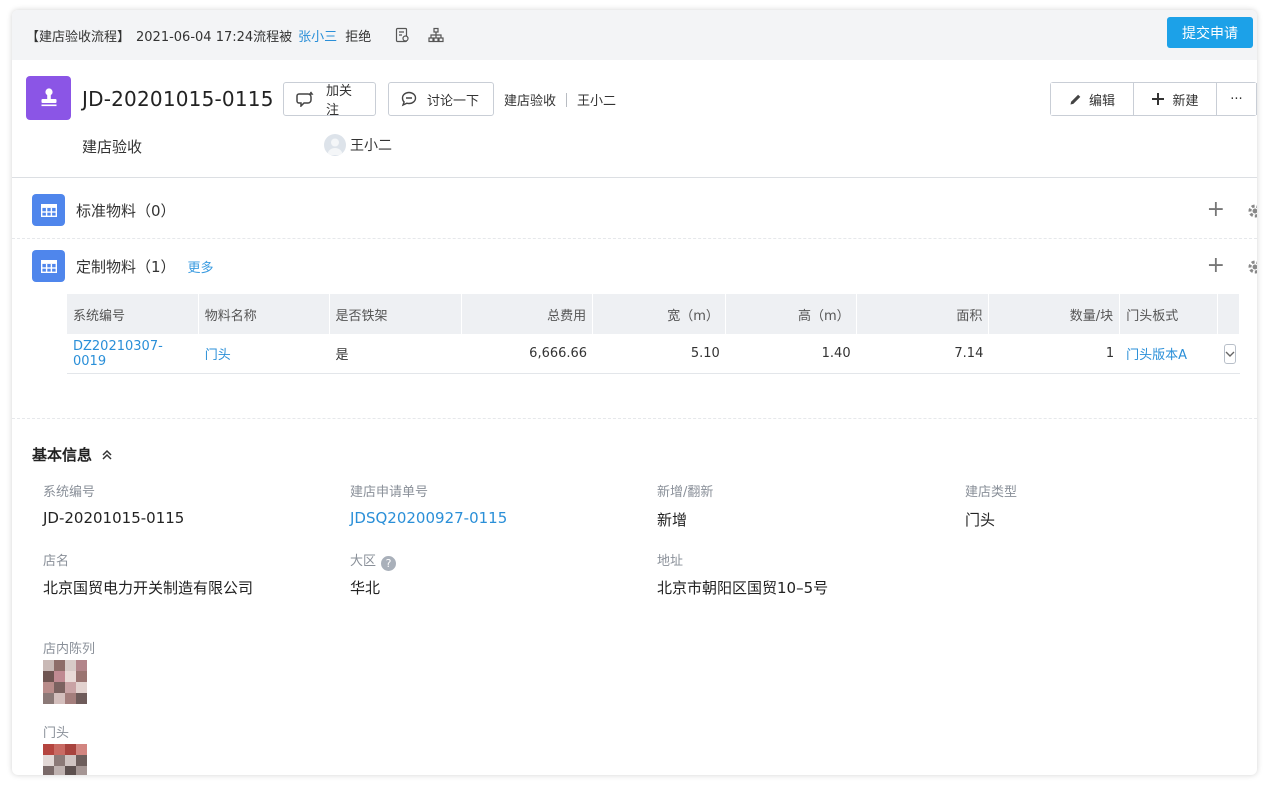 This screenshot has width=1269, height=787. What do you see at coordinates (1101, 101) in the screenshot?
I see `edit-label: 编辑` at bounding box center [1101, 101].